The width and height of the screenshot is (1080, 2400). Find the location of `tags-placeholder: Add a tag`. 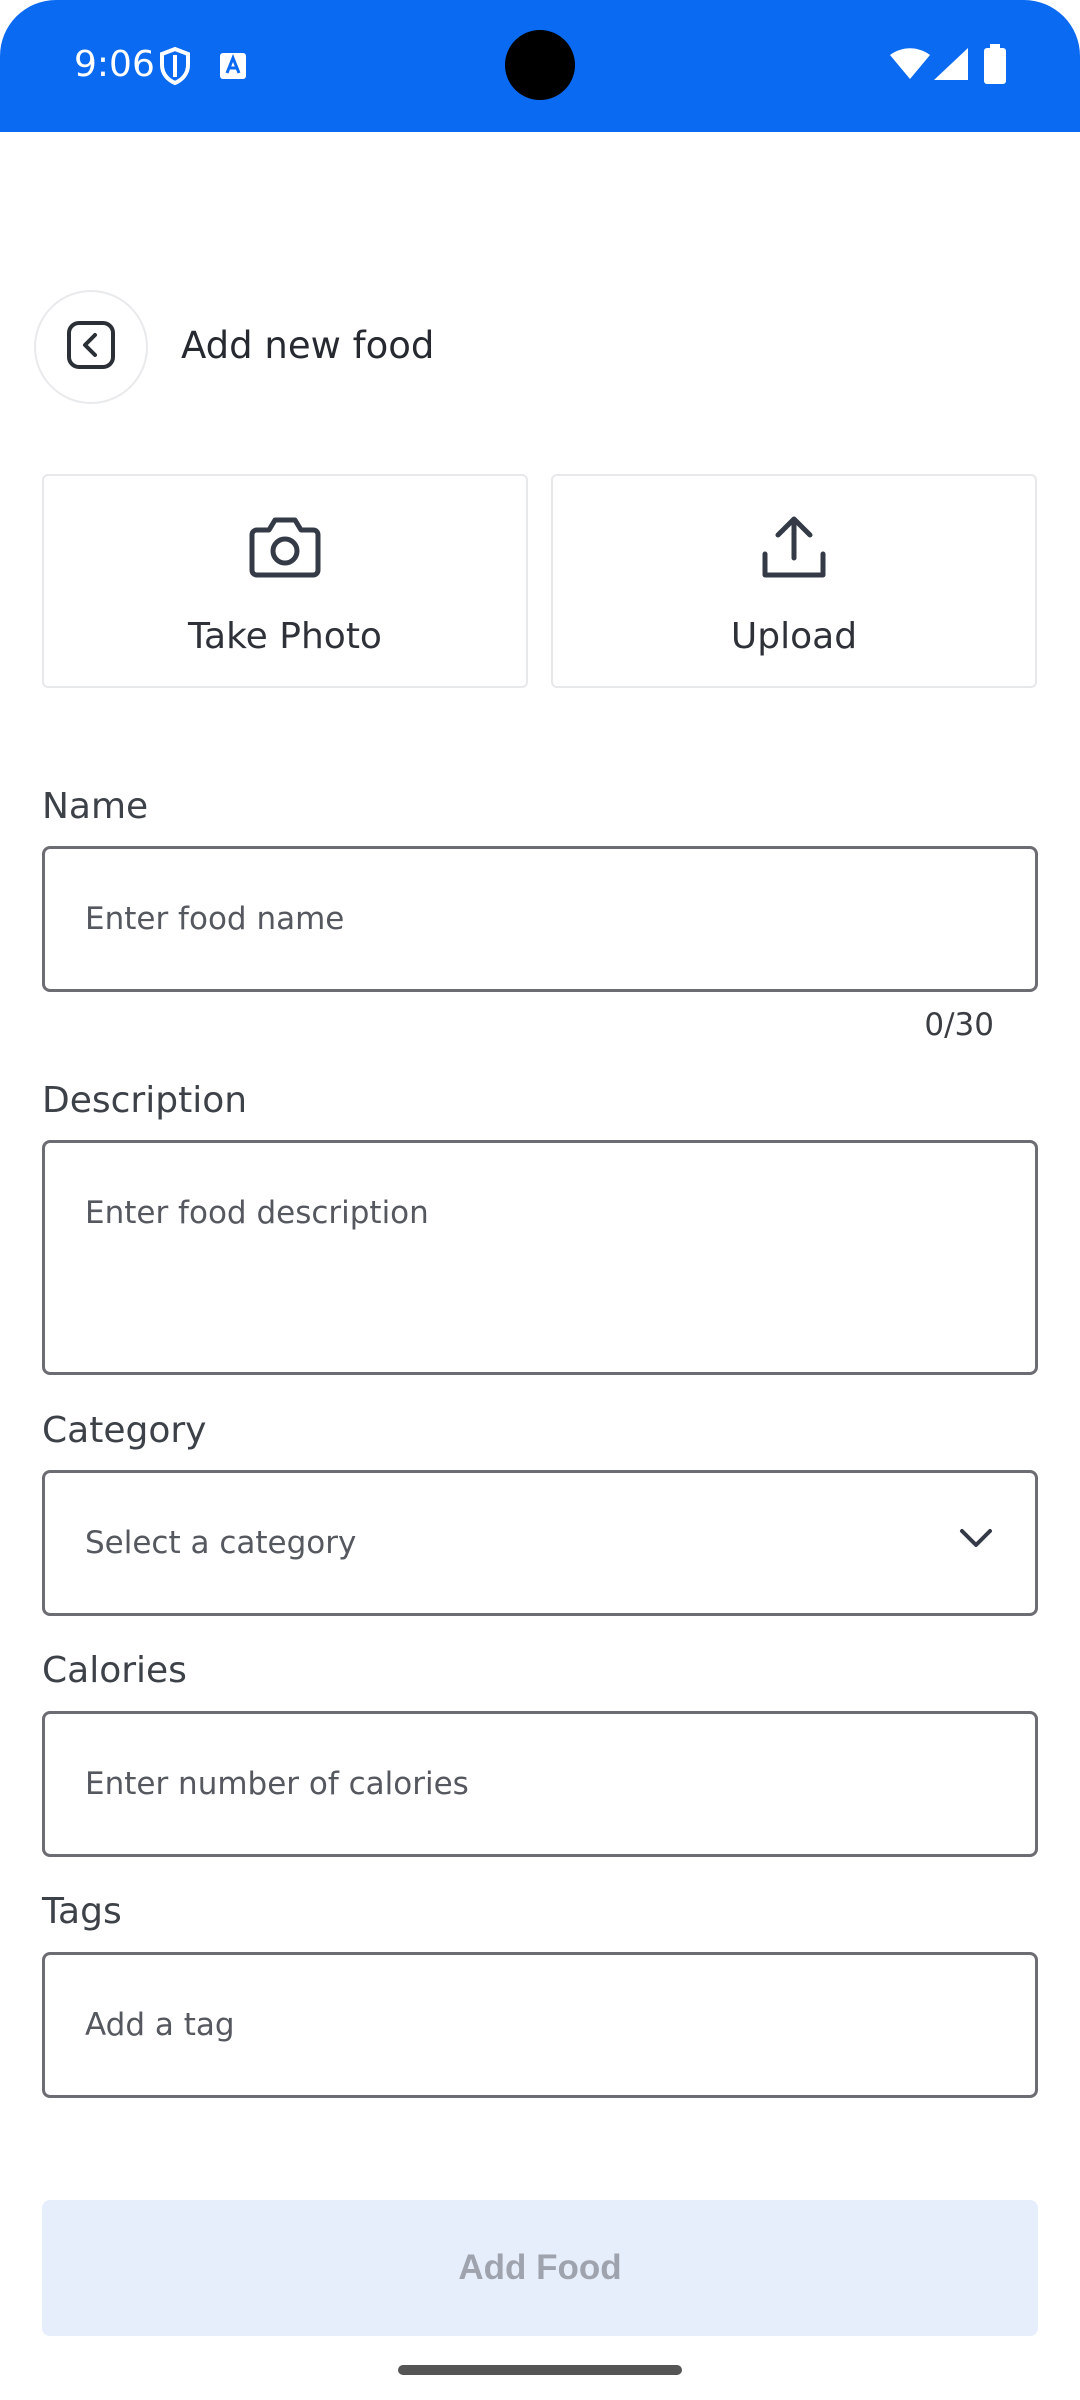

tags-placeholder: Add a tag is located at coordinates (160, 2025).